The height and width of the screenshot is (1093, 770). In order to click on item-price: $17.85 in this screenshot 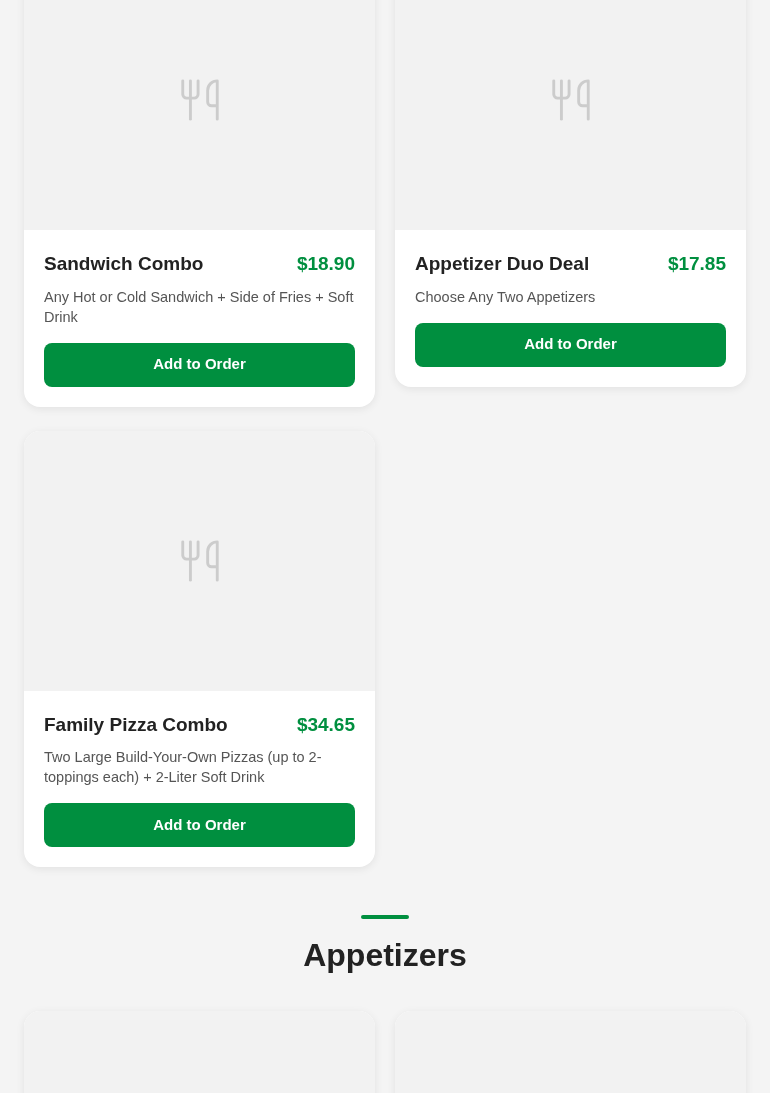, I will do `click(696, 264)`.